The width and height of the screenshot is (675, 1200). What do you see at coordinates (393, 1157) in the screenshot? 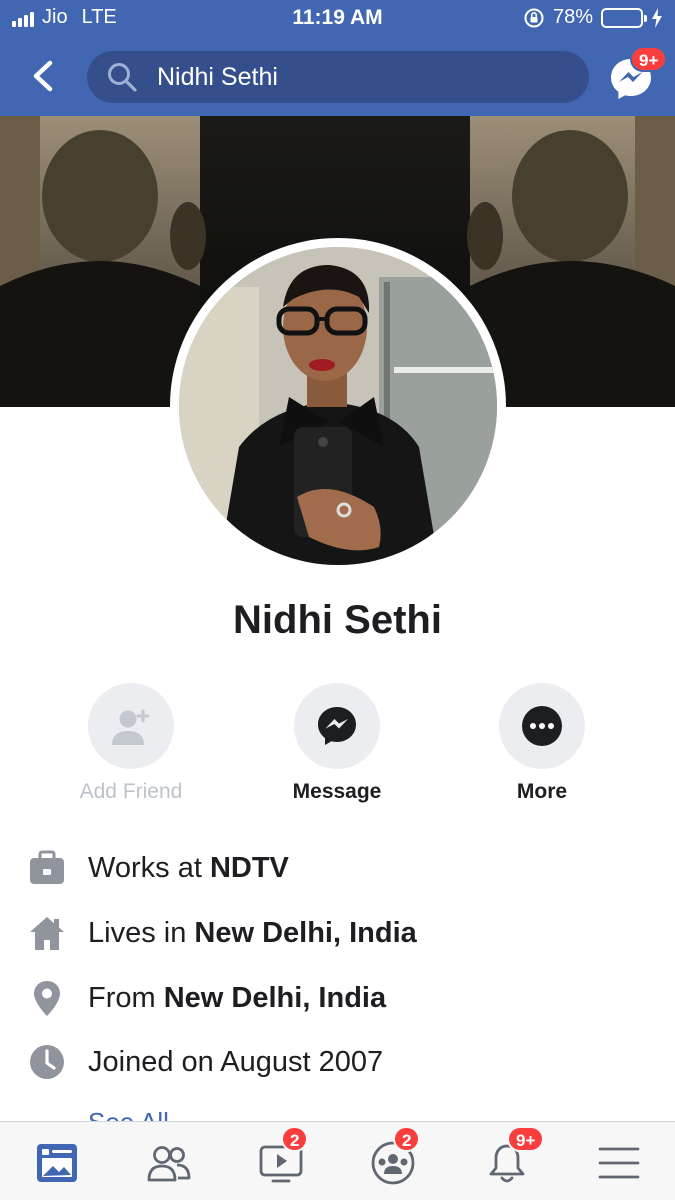
I see `tab-groups: 2` at bounding box center [393, 1157].